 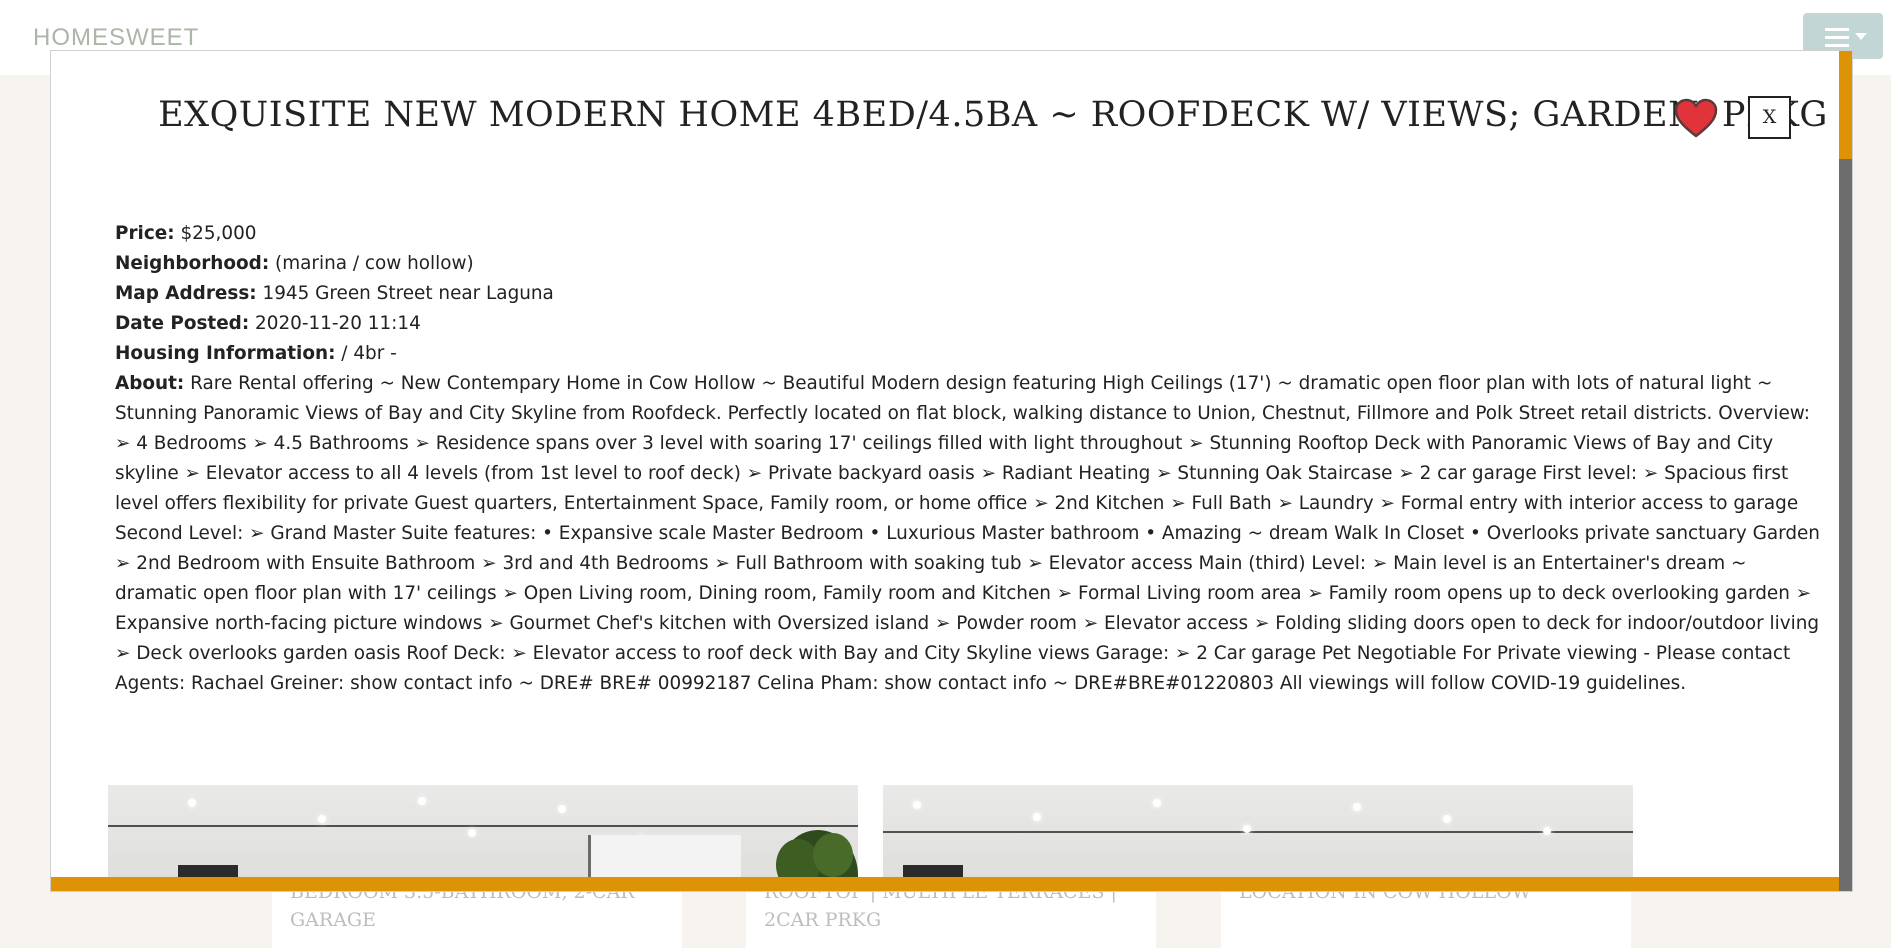 What do you see at coordinates (225, 353) in the screenshot?
I see `housing-label: Housing Information:` at bounding box center [225, 353].